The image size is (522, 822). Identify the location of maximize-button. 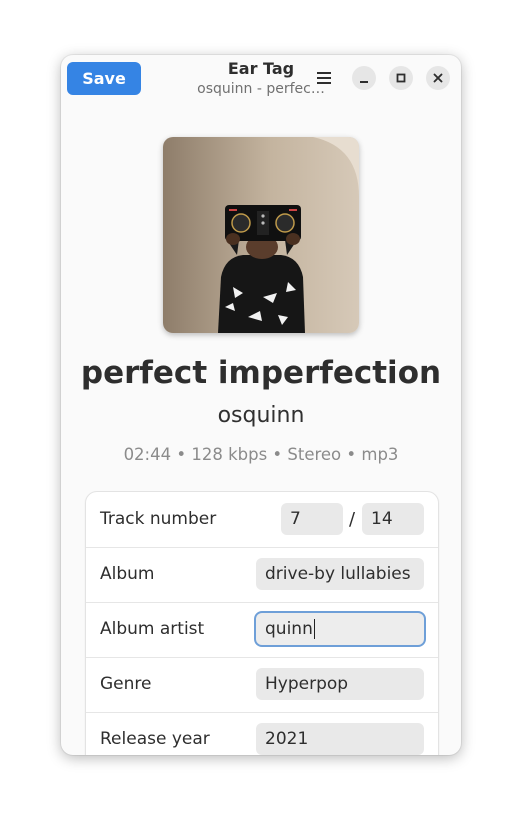
(401, 78).